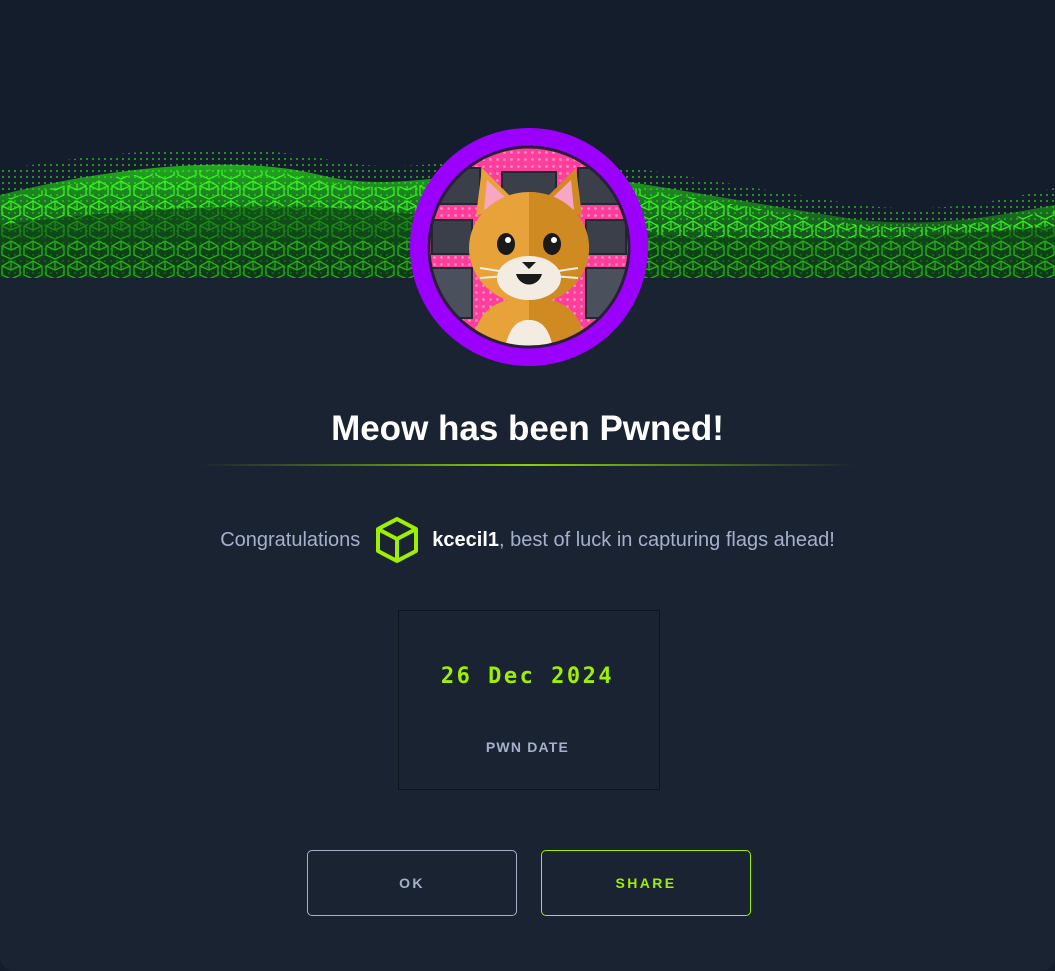 The width and height of the screenshot is (1055, 971). What do you see at coordinates (646, 883) in the screenshot?
I see `share-button: SHARE` at bounding box center [646, 883].